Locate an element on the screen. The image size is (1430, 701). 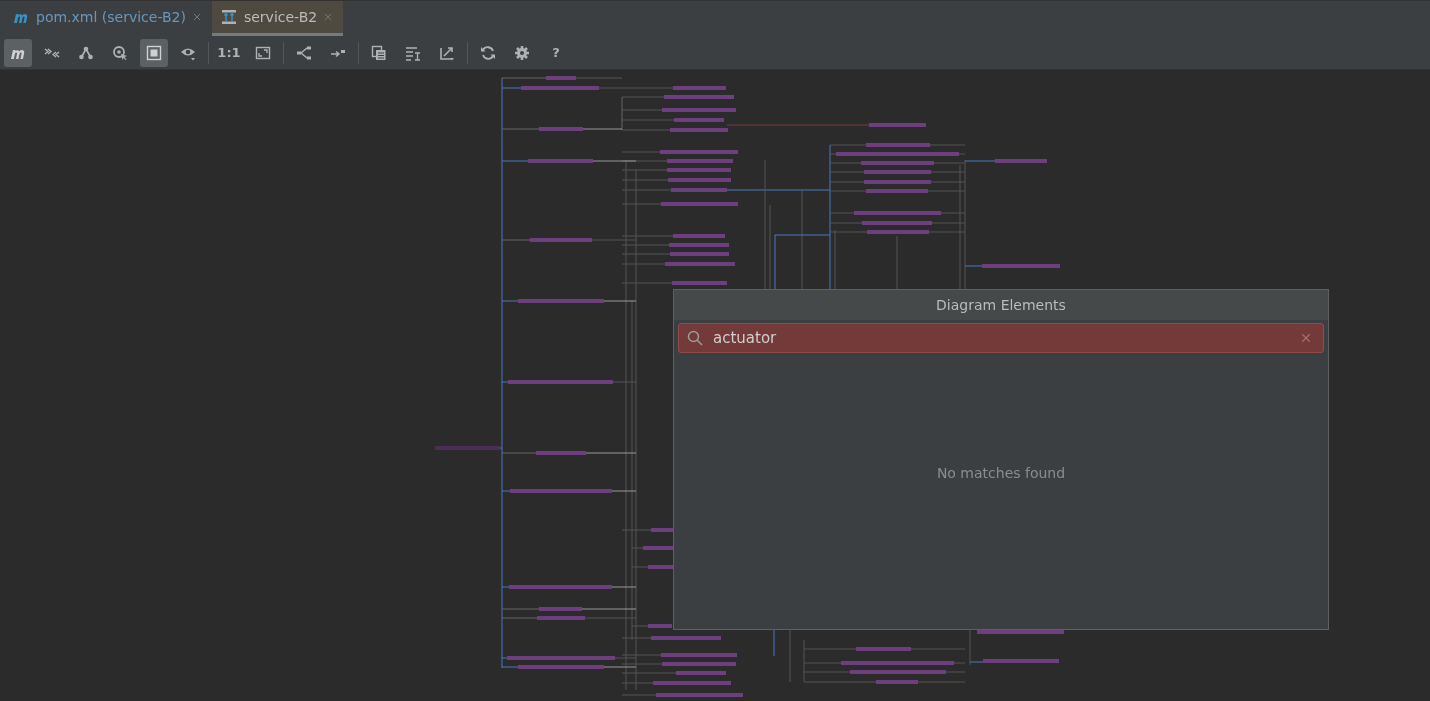
editor-tab: service-B2 is located at coordinates (277, 18).